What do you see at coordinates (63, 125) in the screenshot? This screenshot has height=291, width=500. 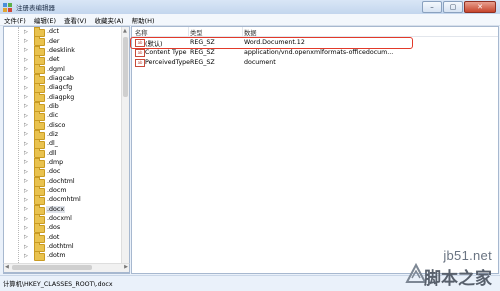 I see `tree-item: ▷ .disco` at bounding box center [63, 125].